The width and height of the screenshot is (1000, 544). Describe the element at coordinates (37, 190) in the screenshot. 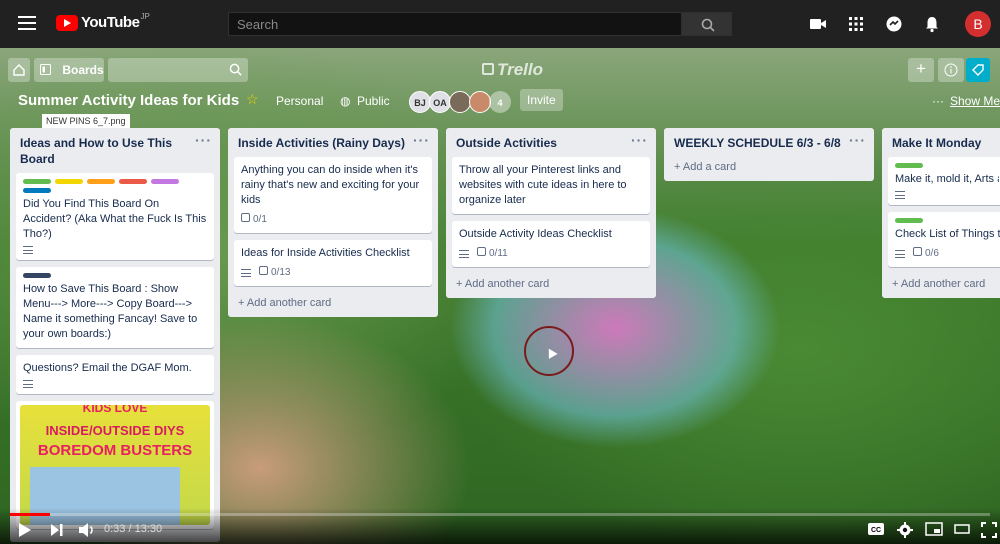

I see `label-blue` at that location.